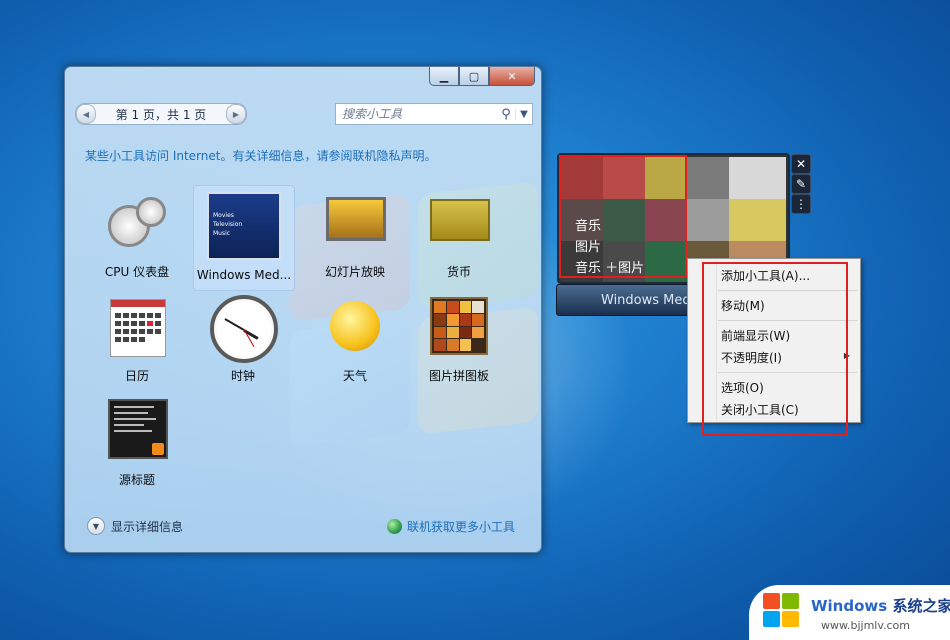  Describe the element at coordinates (458, 376) in the screenshot. I see `gadget-label: 图片拼图板` at that location.